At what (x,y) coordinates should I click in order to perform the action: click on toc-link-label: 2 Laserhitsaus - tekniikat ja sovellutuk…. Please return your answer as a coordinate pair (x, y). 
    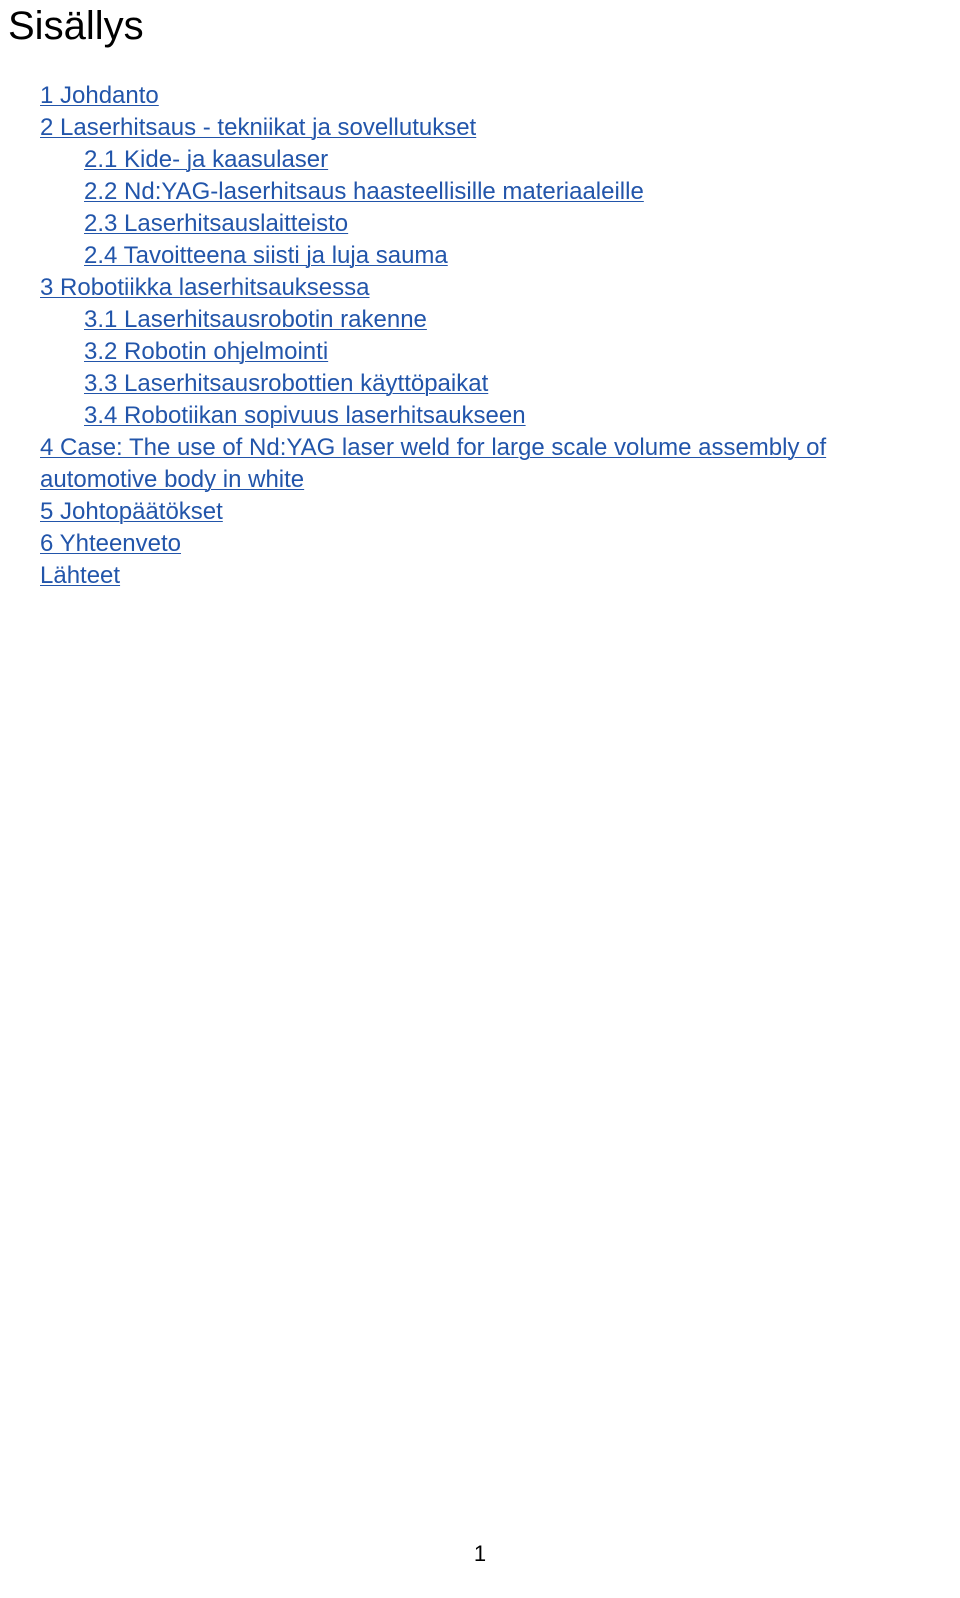
    Looking at the image, I should click on (258, 127).